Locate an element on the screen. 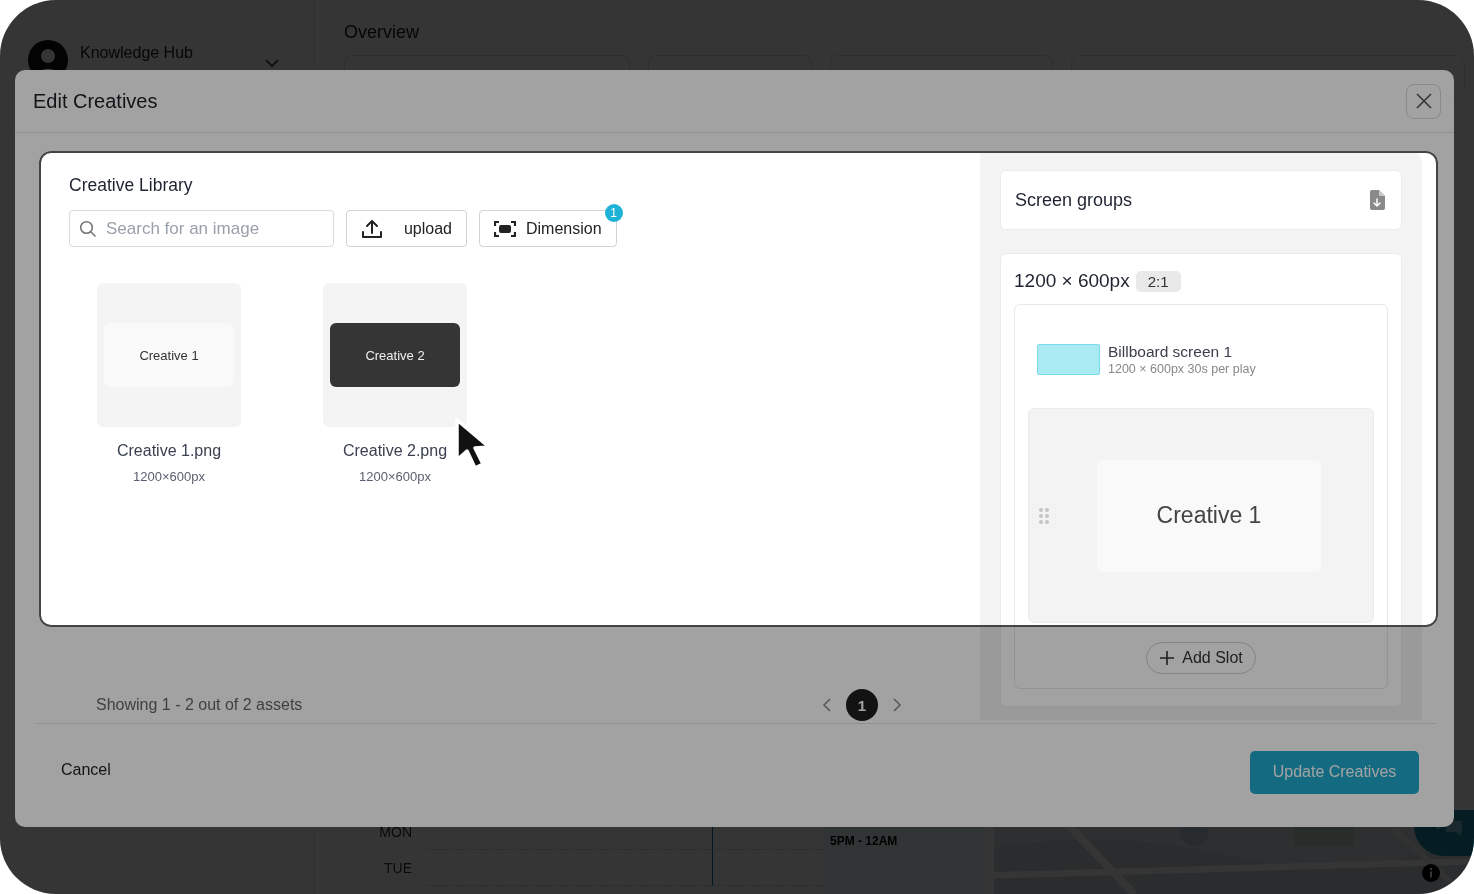  dimension-icon is located at coordinates (505, 228).